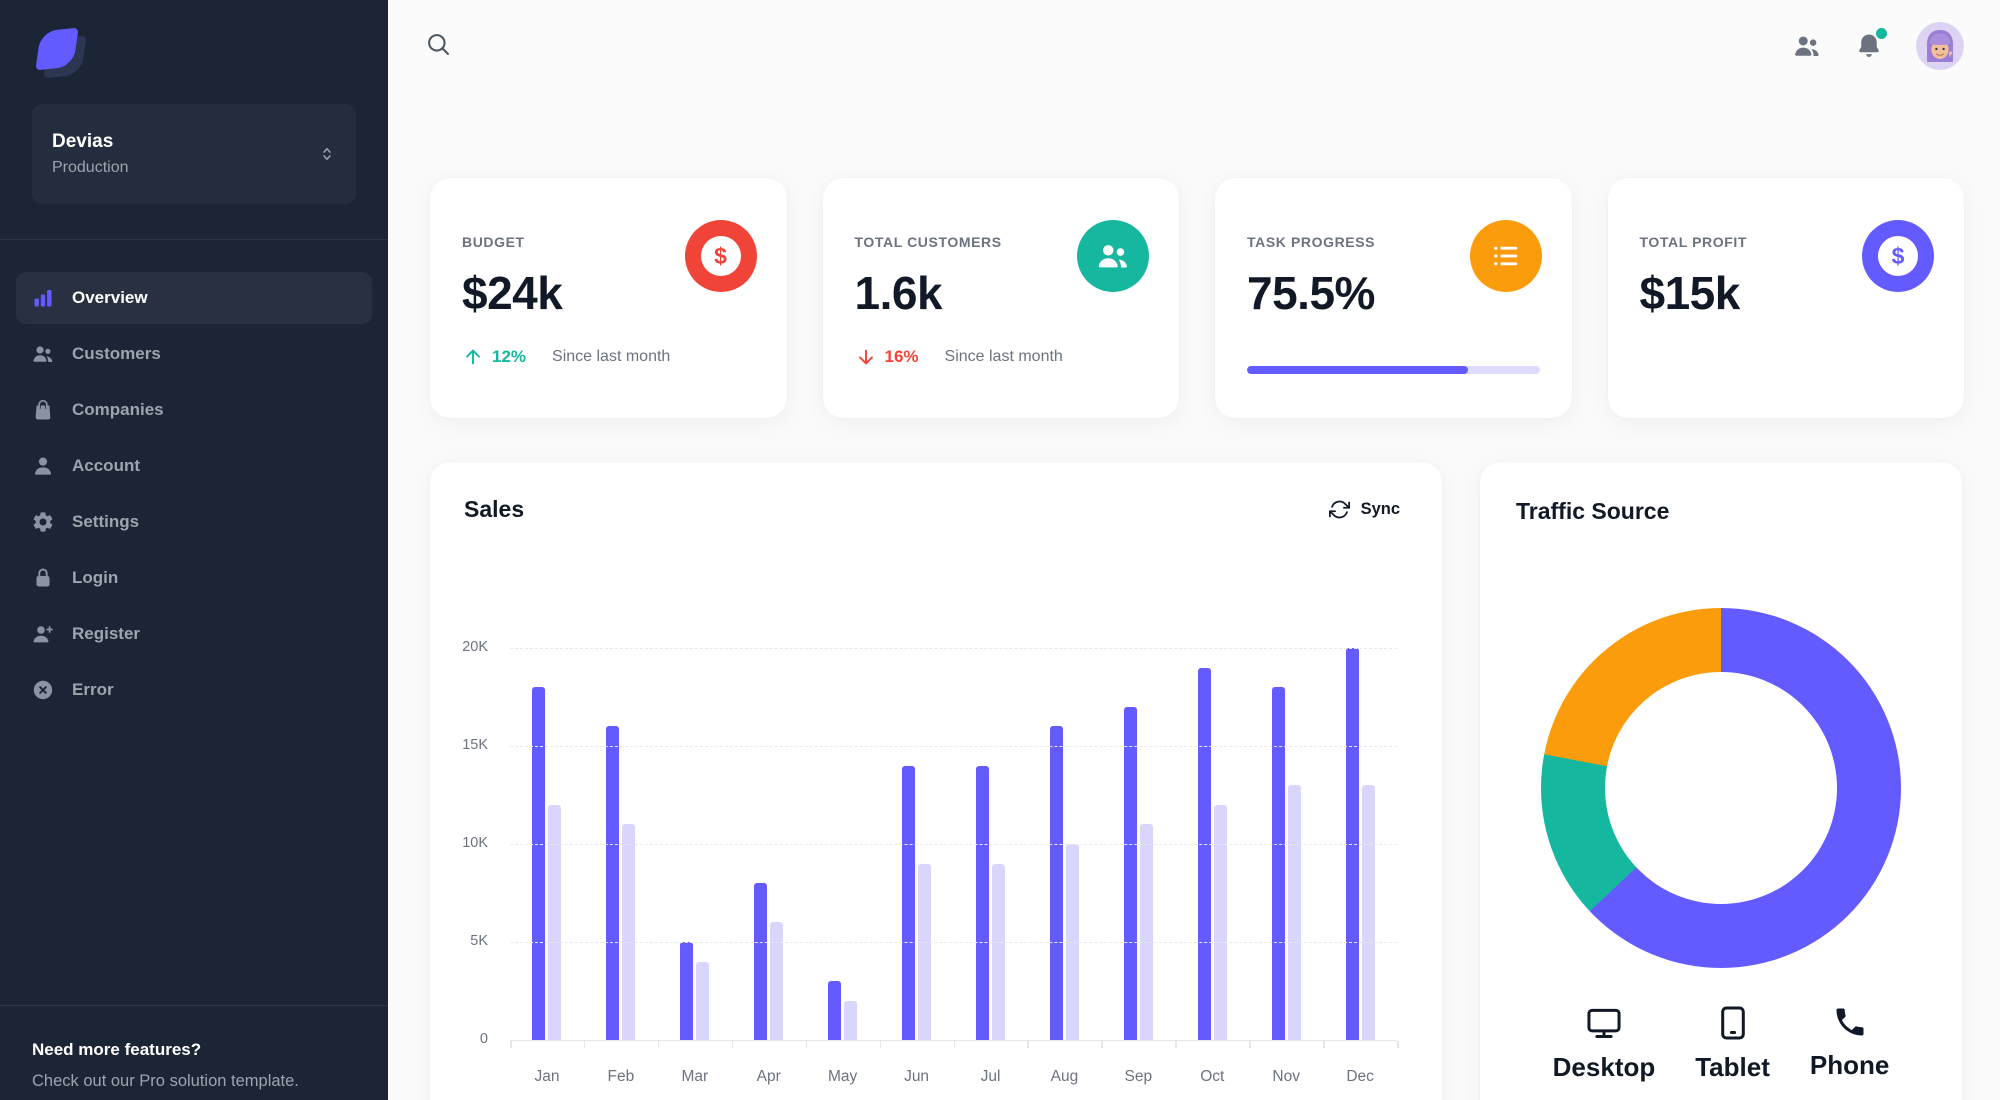  I want to click on unfold-chevron-icon, so click(327, 154).